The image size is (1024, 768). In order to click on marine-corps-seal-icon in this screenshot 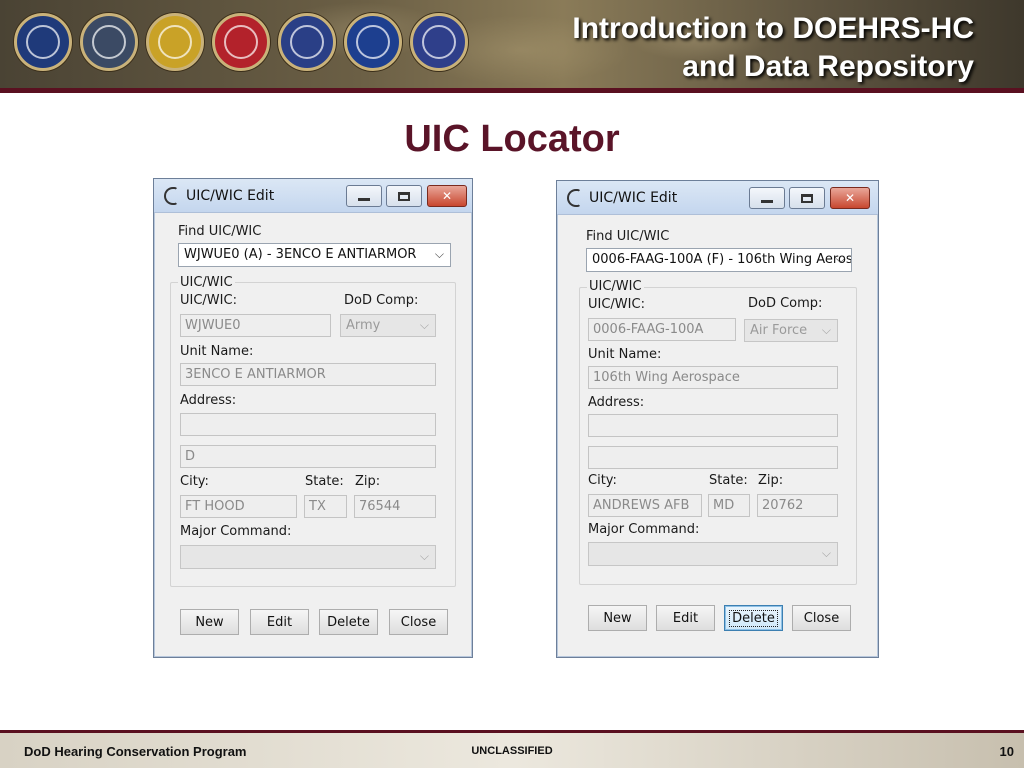, I will do `click(241, 42)`.